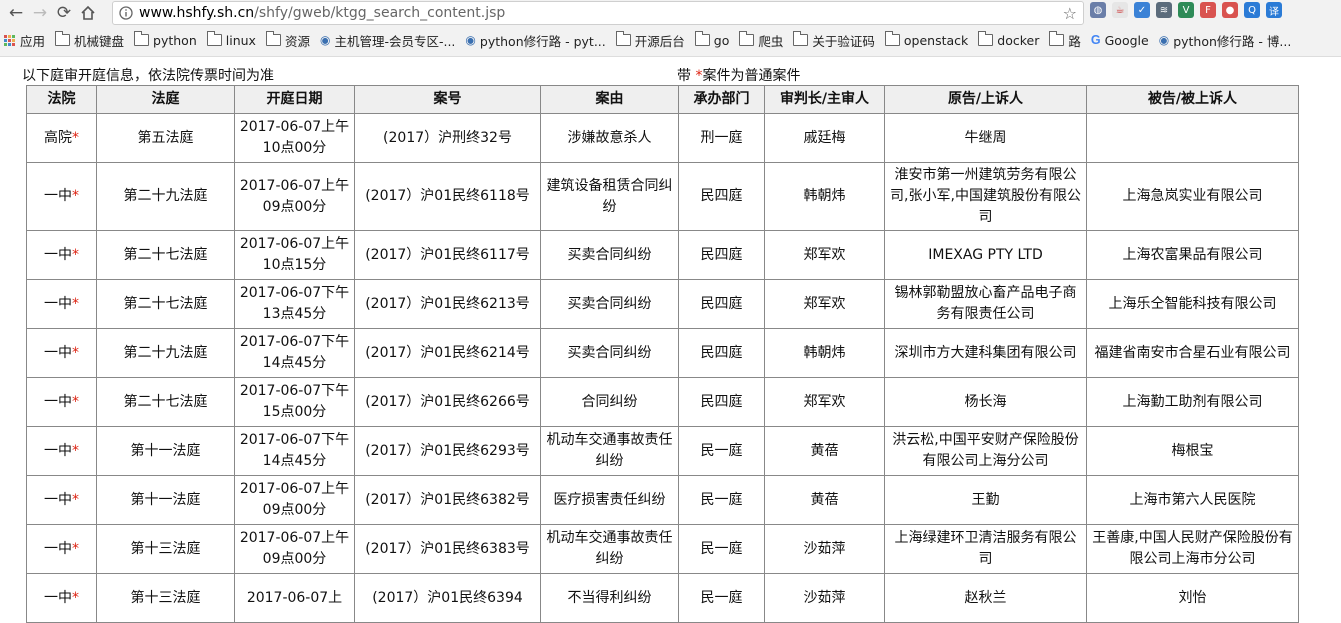  I want to click on cell-dept: 民四庭, so click(721, 196).